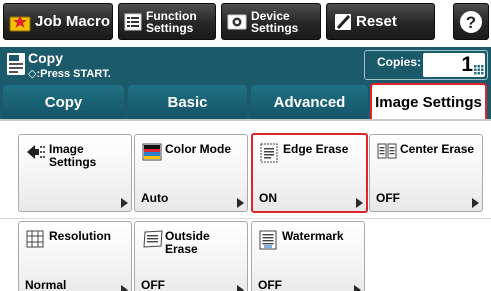  Describe the element at coordinates (75, 173) in the screenshot. I see `image-settings-back-tile: Image Settings` at that location.